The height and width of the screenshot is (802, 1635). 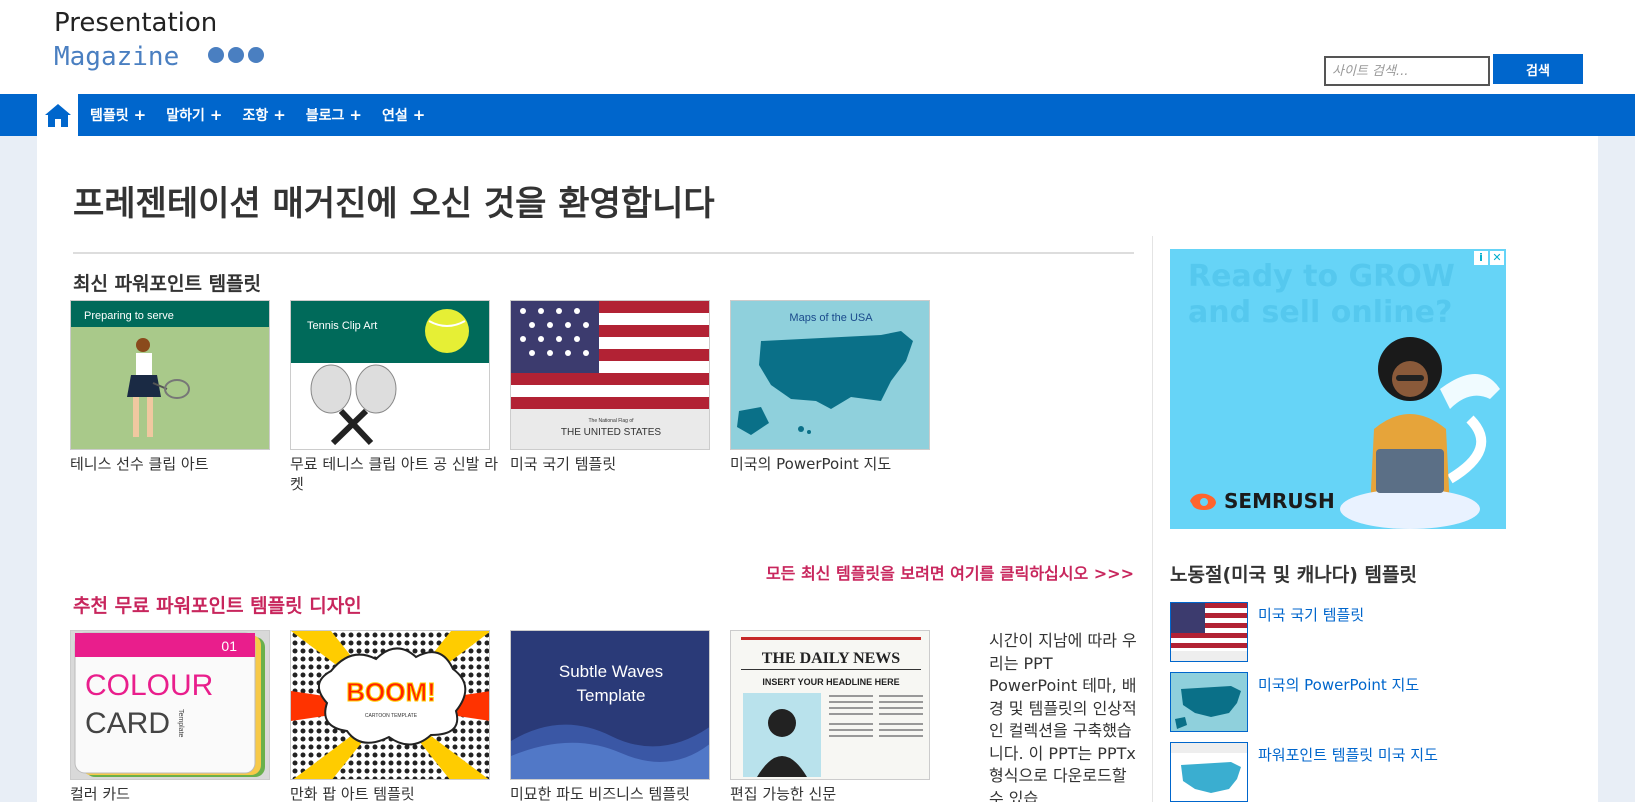 I want to click on nav-item-speaking: 말하기 +, so click(x=194, y=115).